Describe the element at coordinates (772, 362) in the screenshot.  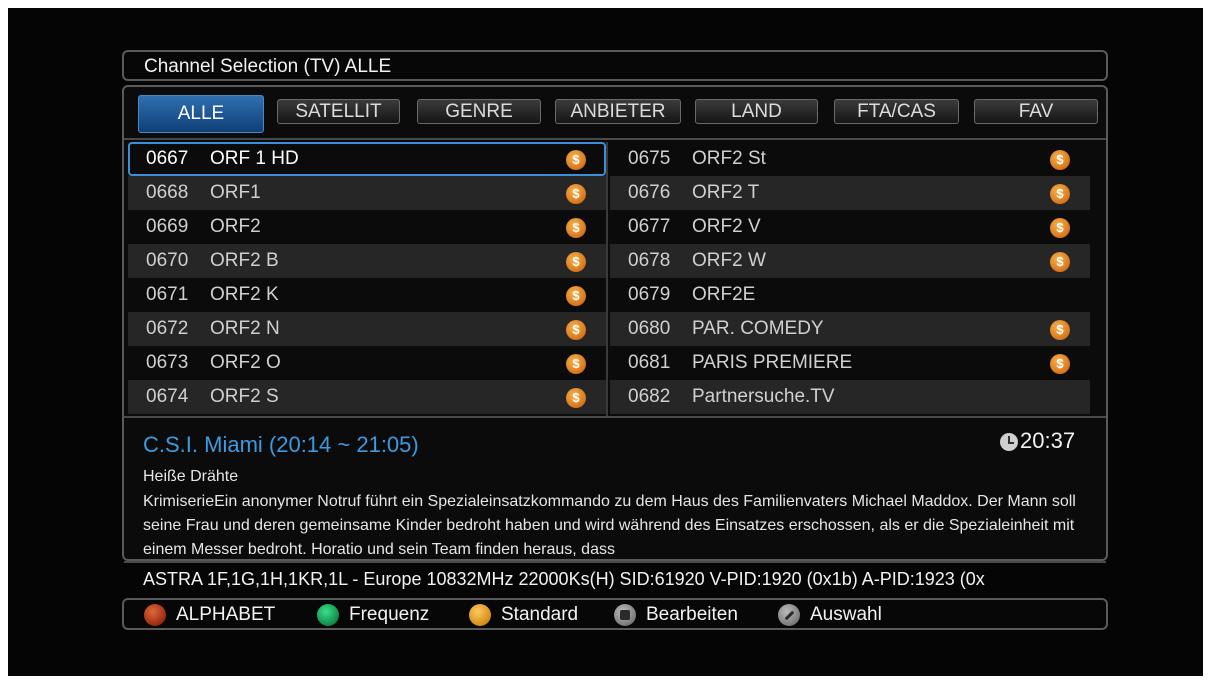
I see `channel-name: PARIS PREMIERE` at that location.